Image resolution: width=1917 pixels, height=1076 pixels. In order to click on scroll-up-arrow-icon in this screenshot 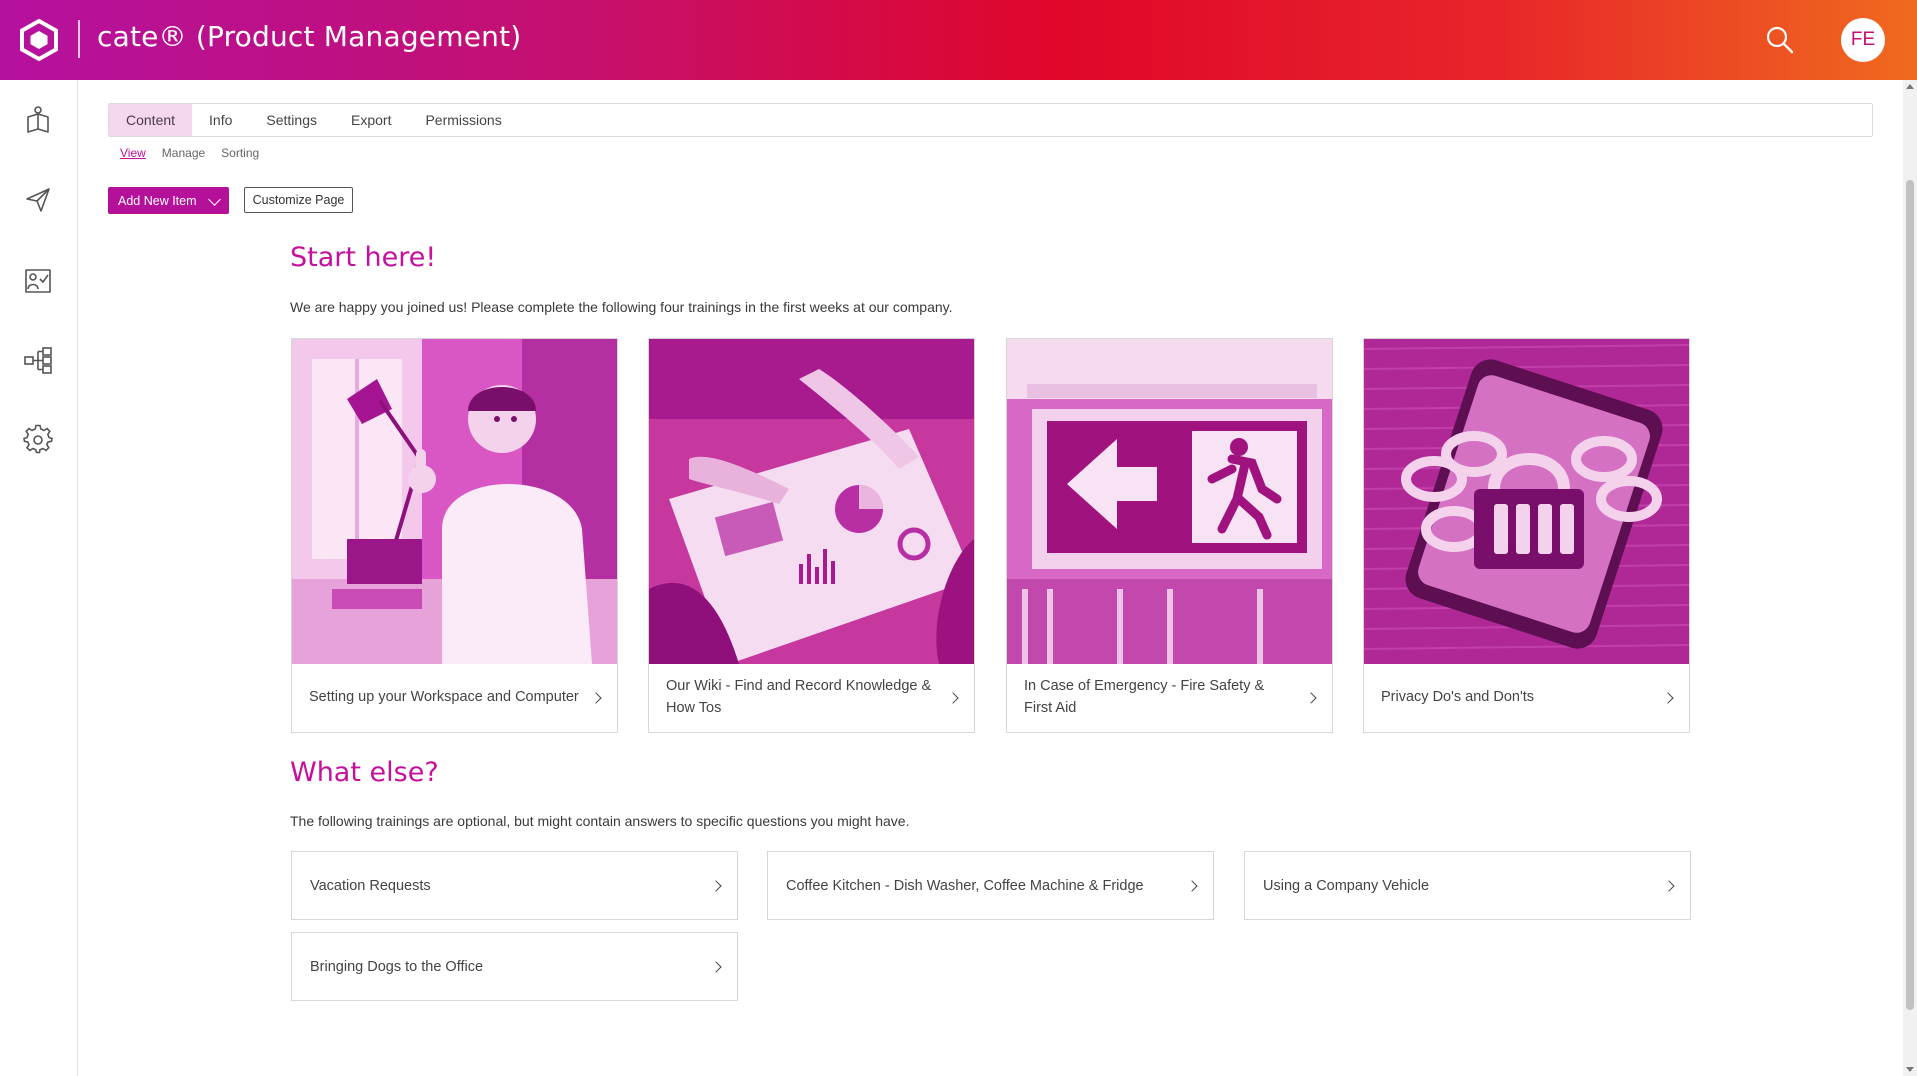, I will do `click(1910, 86)`.